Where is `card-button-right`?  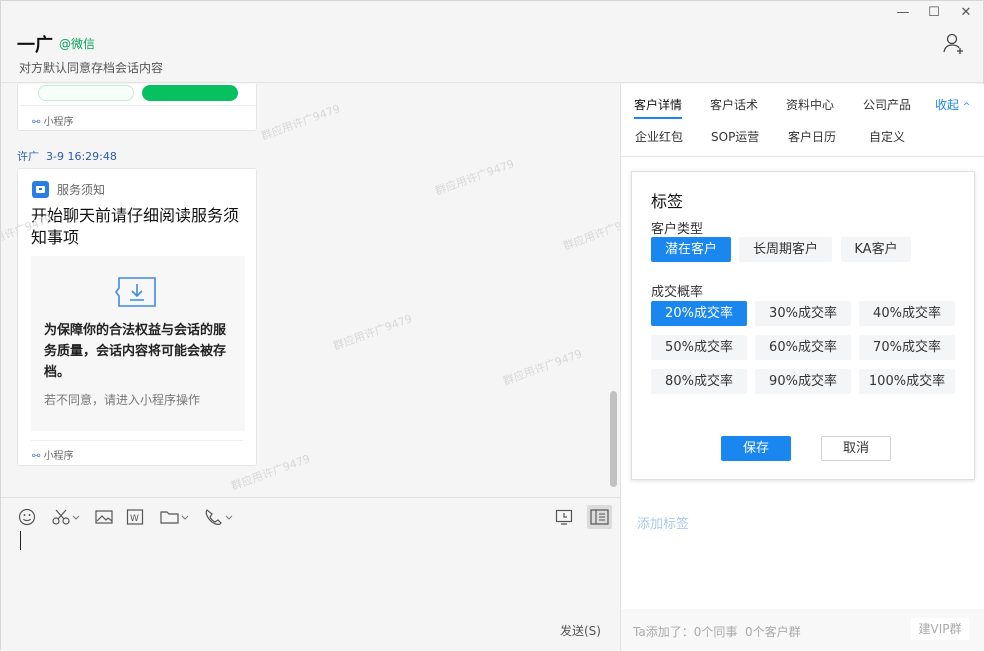 card-button-right is located at coordinates (190, 93).